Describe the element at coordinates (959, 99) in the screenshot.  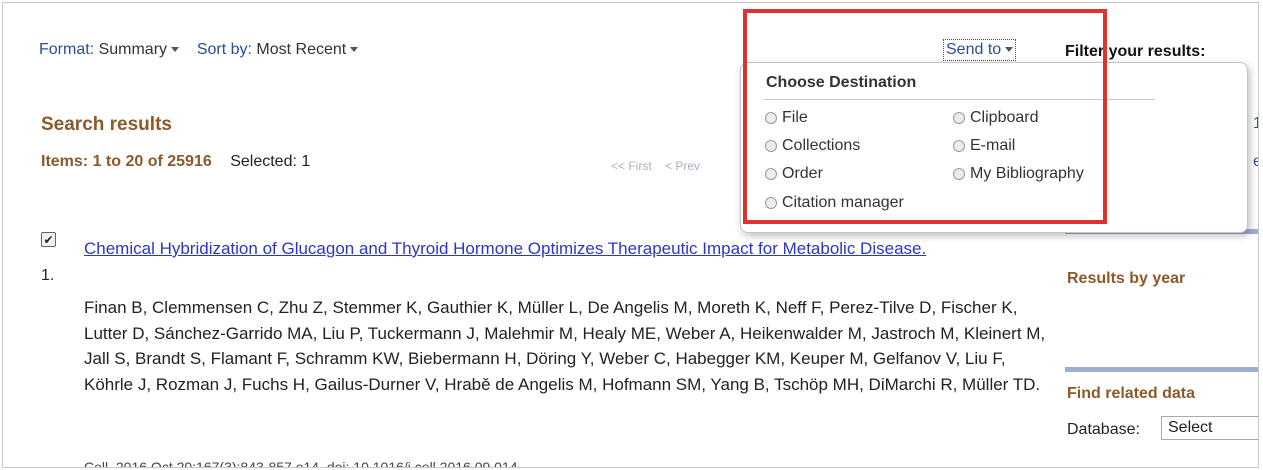
I see `popup-divider` at that location.